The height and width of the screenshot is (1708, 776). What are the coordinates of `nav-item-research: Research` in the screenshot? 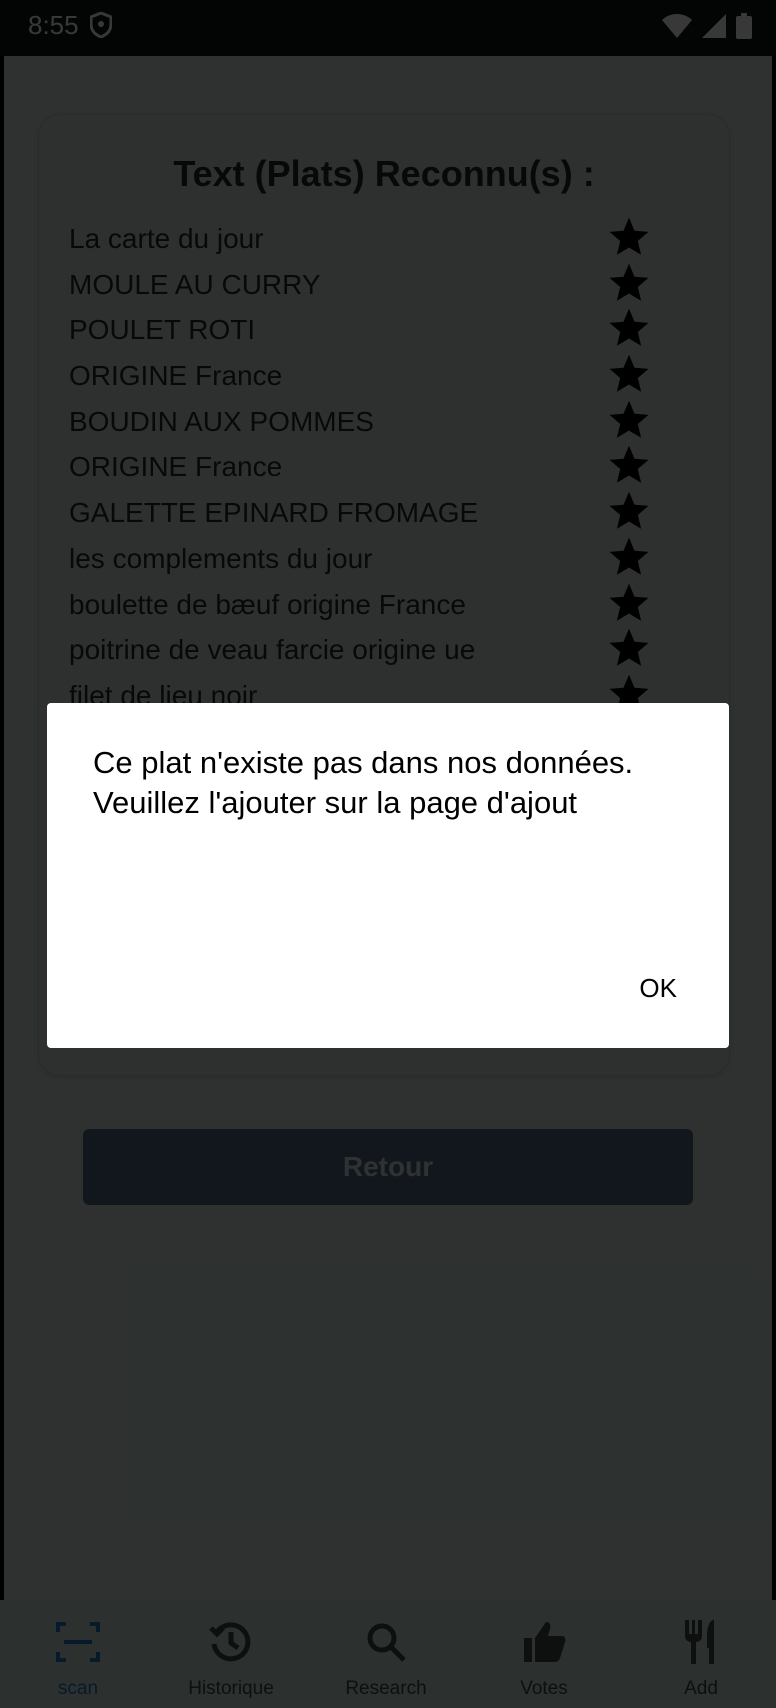 It's located at (386, 1654).